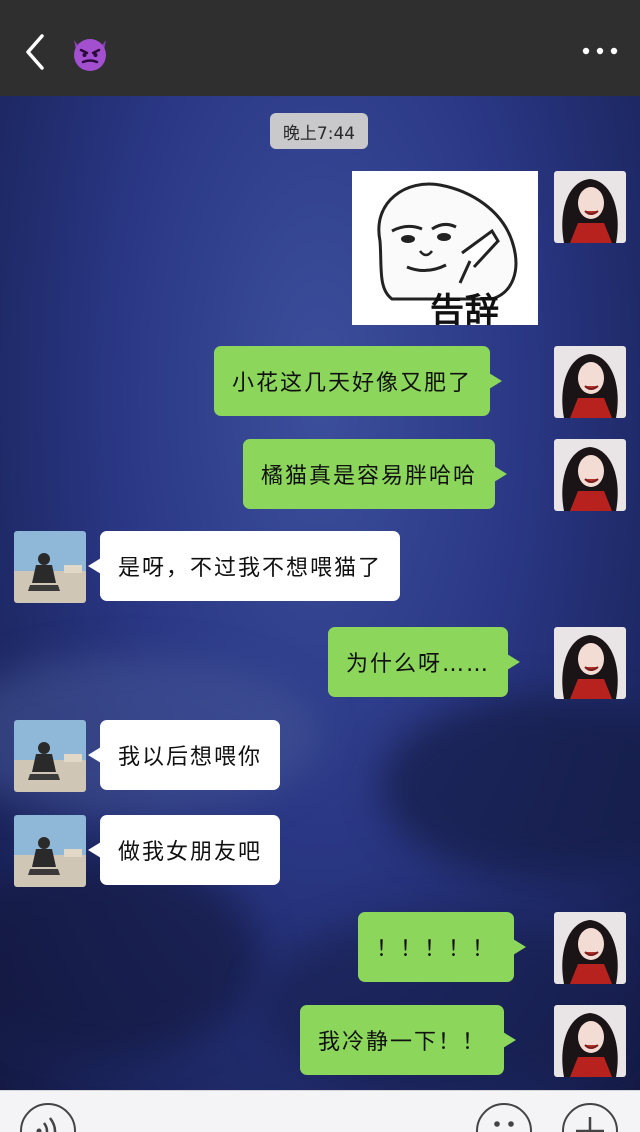  I want to click on voice-icon, so click(46, 1124).